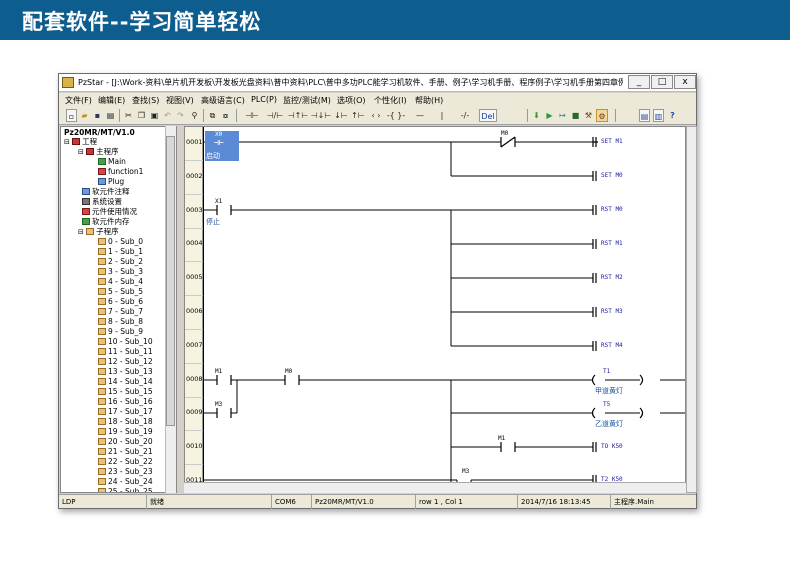  Describe the element at coordinates (125, 432) in the screenshot. I see `tree-item-sub: 19 - Sub_19` at that location.